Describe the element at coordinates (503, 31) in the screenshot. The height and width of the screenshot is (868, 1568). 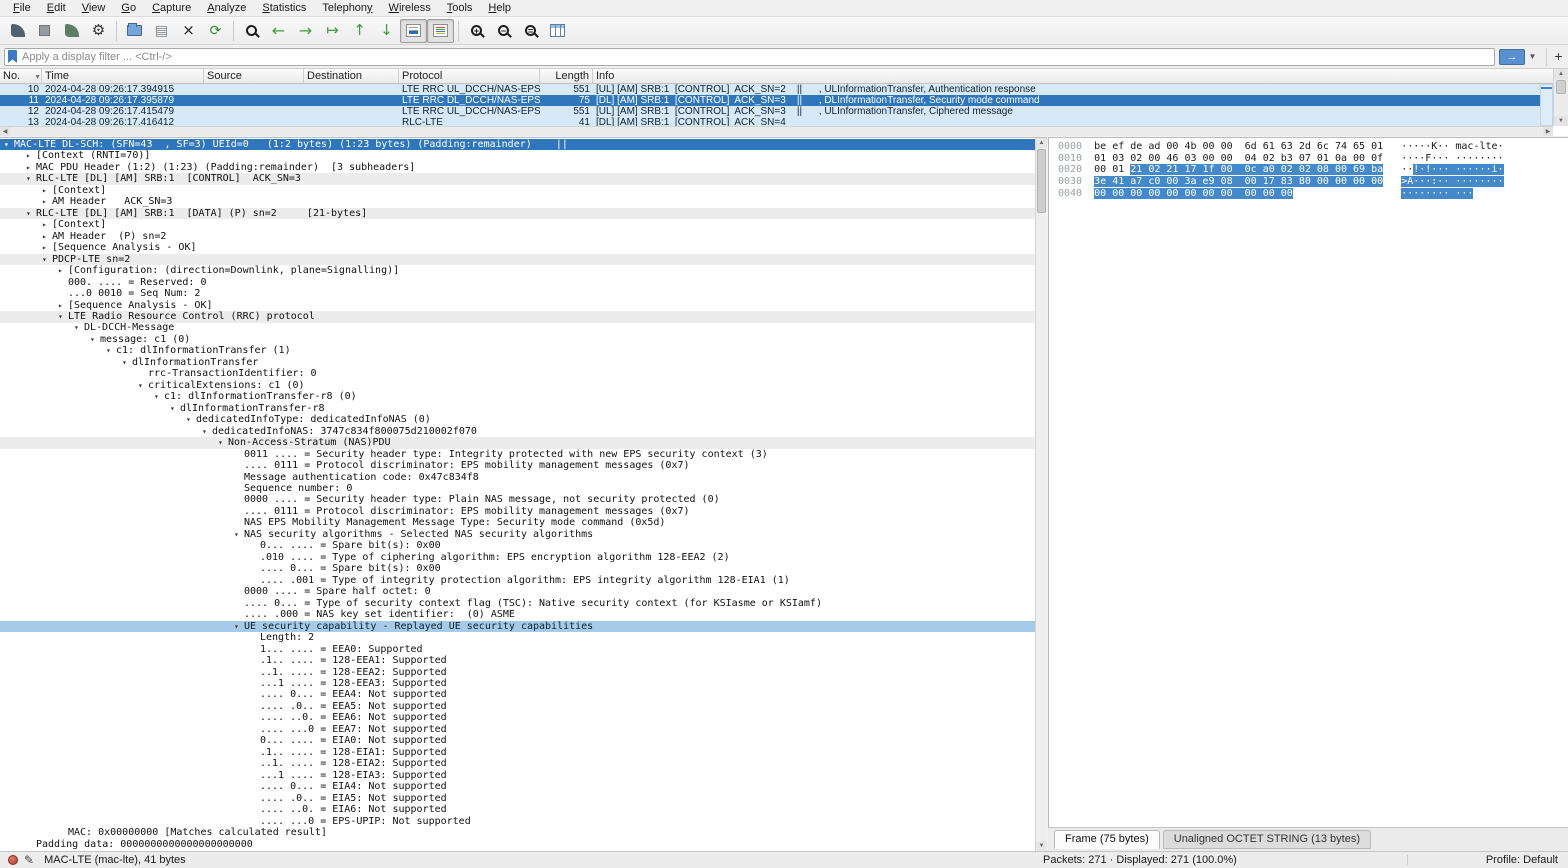
I see `zoom-out-button: −` at that location.